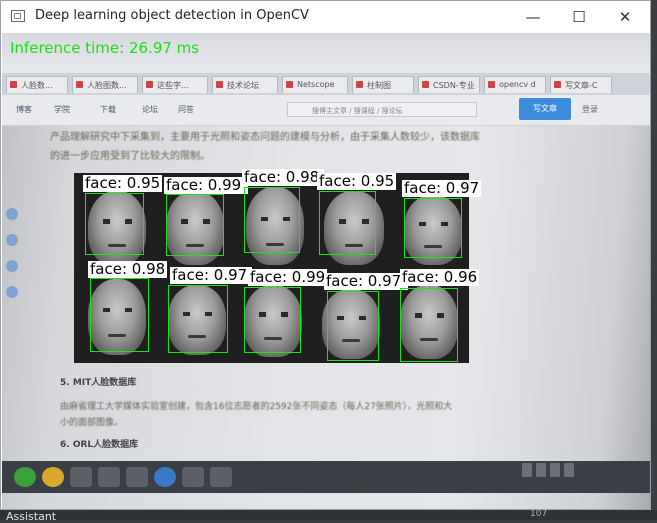 This screenshot has height=523, width=657. I want to click on captured-tab: 技术论坛, so click(245, 84).